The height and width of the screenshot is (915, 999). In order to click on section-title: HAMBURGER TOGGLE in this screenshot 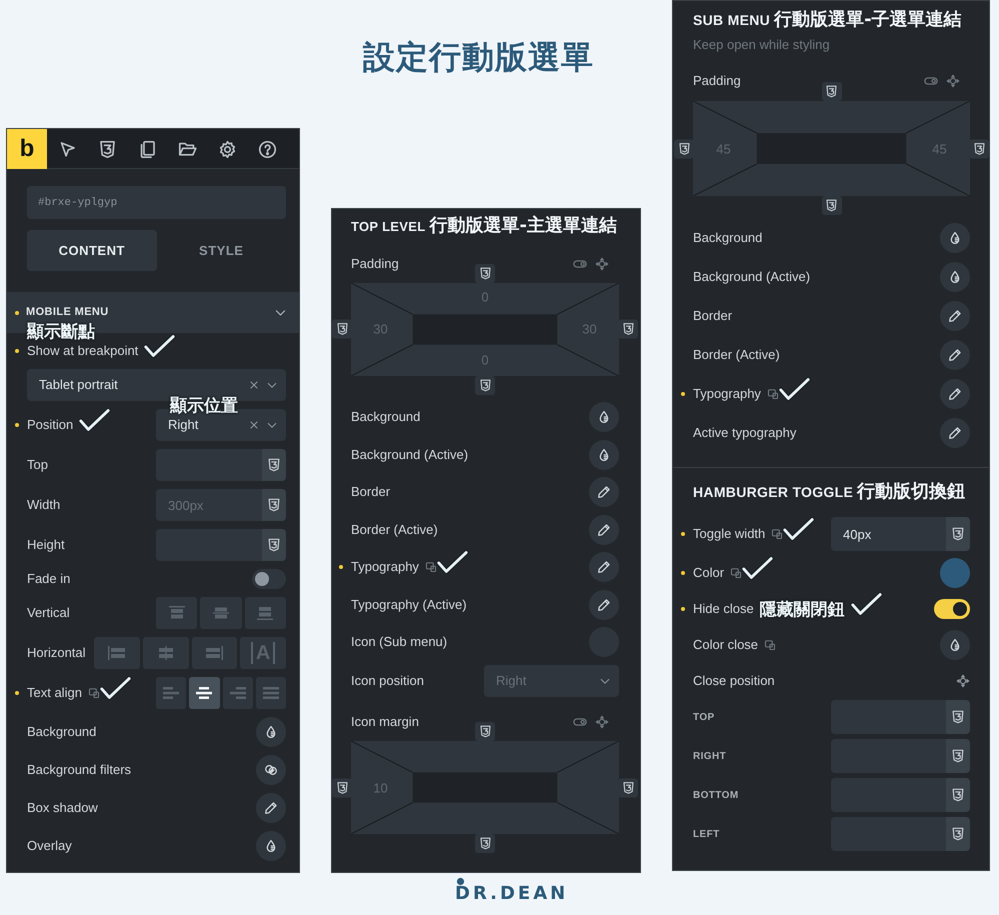, I will do `click(773, 492)`.